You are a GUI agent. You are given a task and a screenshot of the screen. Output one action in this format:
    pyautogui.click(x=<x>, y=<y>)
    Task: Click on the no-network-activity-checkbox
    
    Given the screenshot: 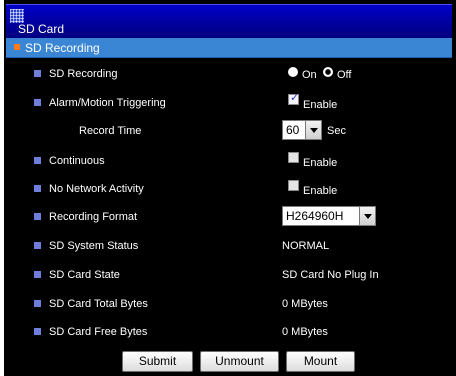 What is the action you would take?
    pyautogui.click(x=293, y=185)
    